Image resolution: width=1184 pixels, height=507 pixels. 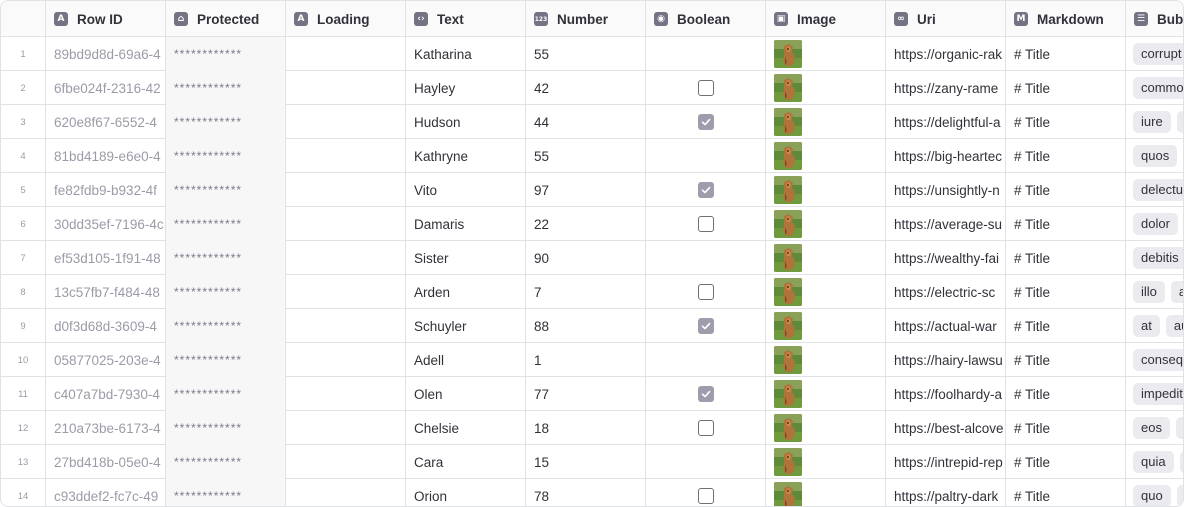 I want to click on cell-uri: https://actual-war, so click(x=946, y=326).